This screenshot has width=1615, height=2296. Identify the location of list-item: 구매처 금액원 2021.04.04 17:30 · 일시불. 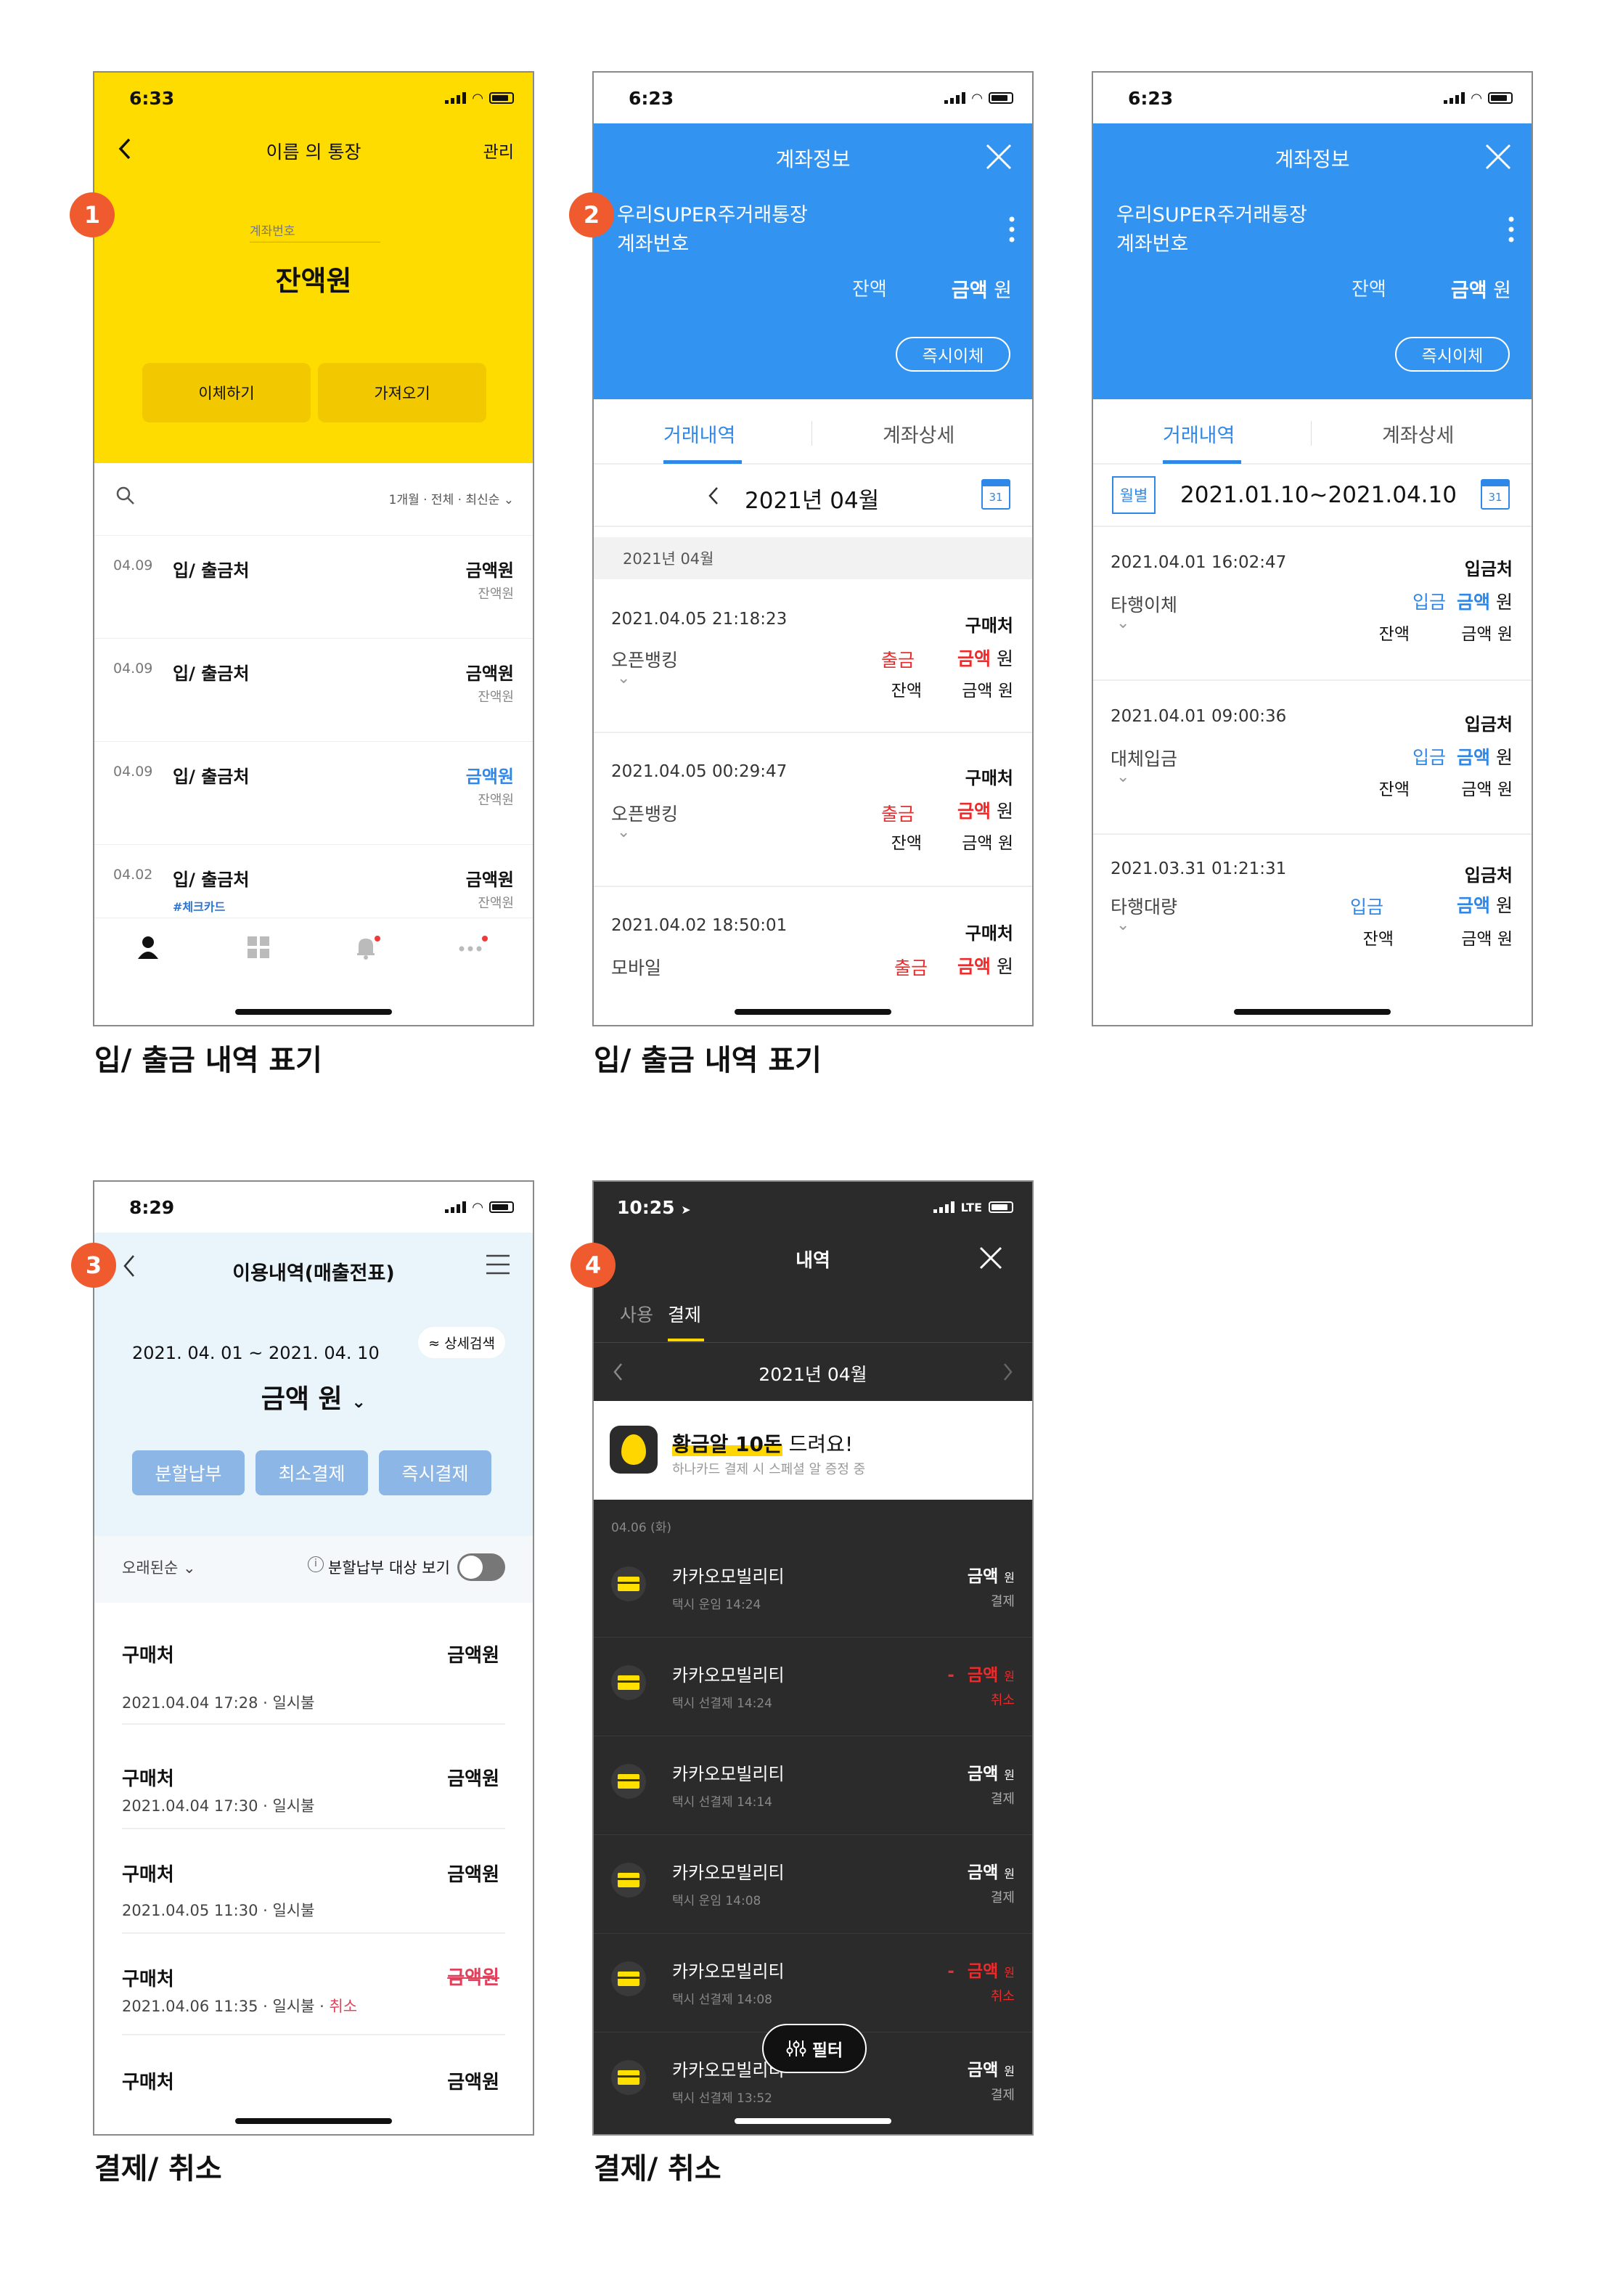
(313, 1777).